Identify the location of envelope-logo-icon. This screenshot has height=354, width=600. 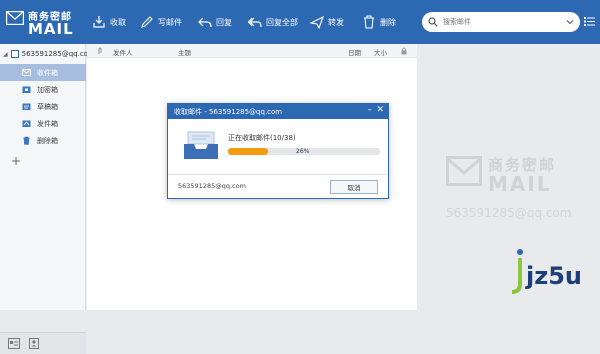
(15, 18).